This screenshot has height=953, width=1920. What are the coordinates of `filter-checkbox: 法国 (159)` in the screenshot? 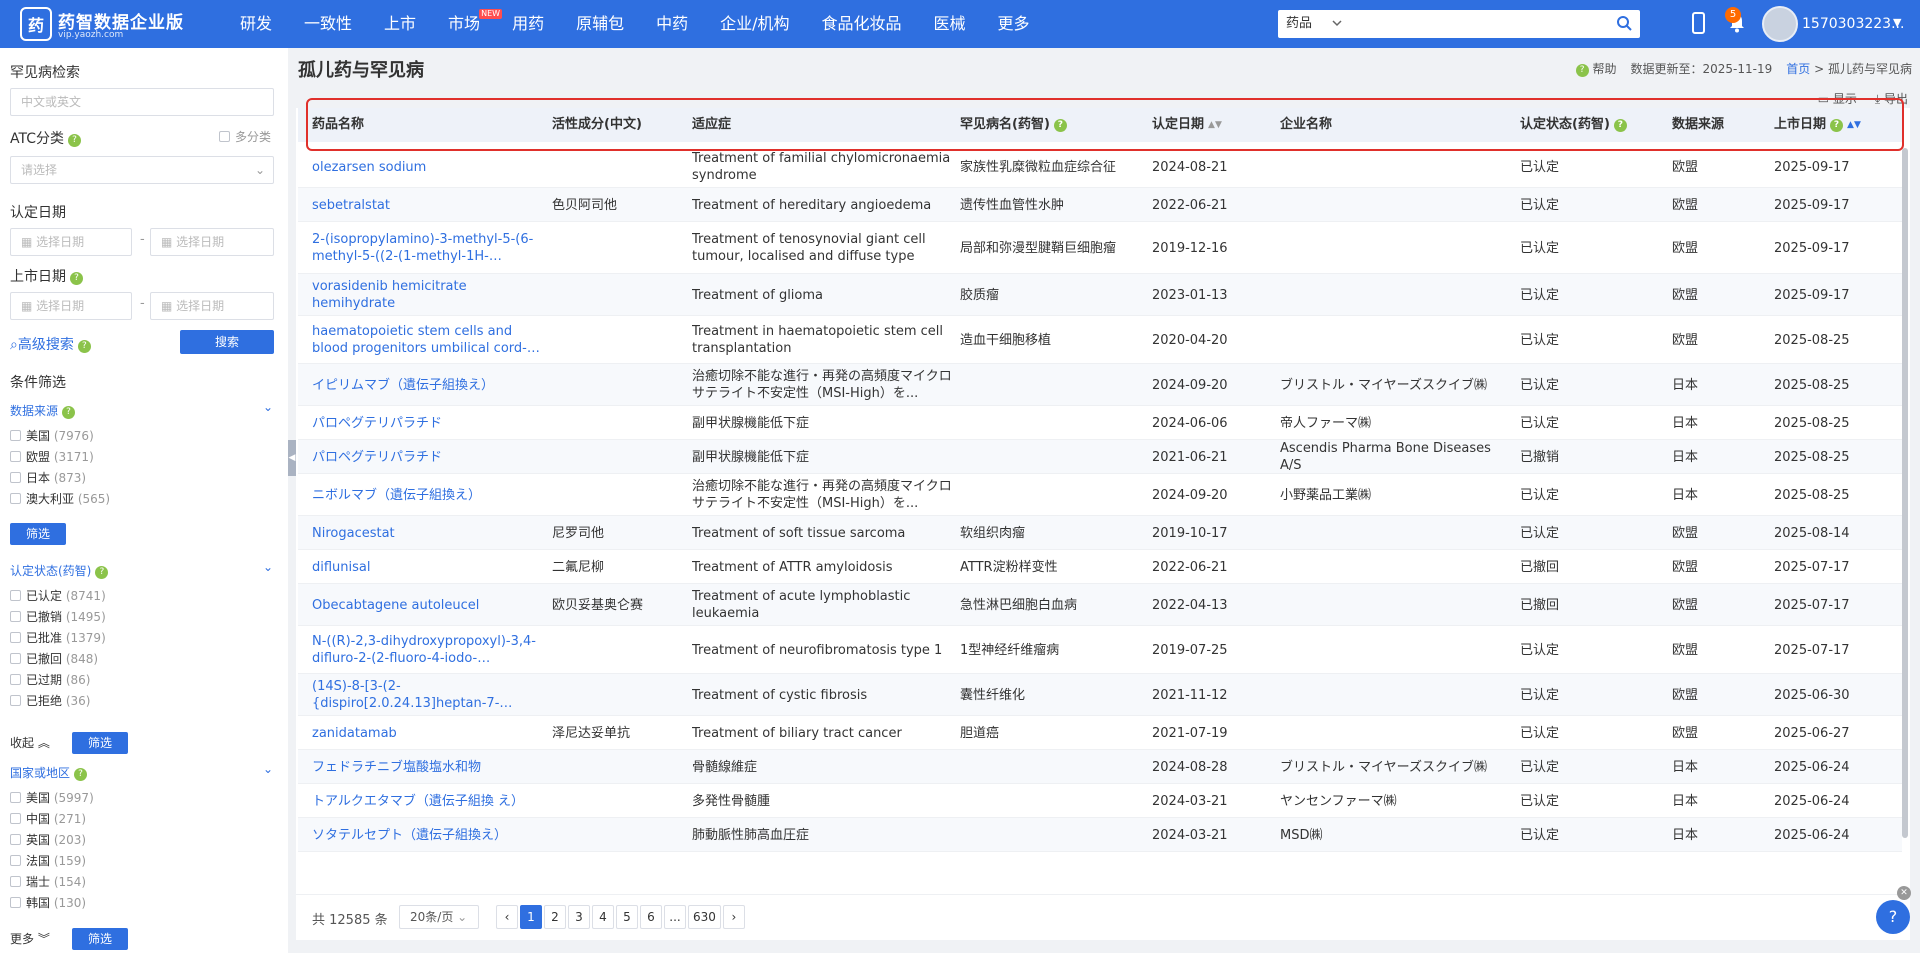 It's located at (48, 861).